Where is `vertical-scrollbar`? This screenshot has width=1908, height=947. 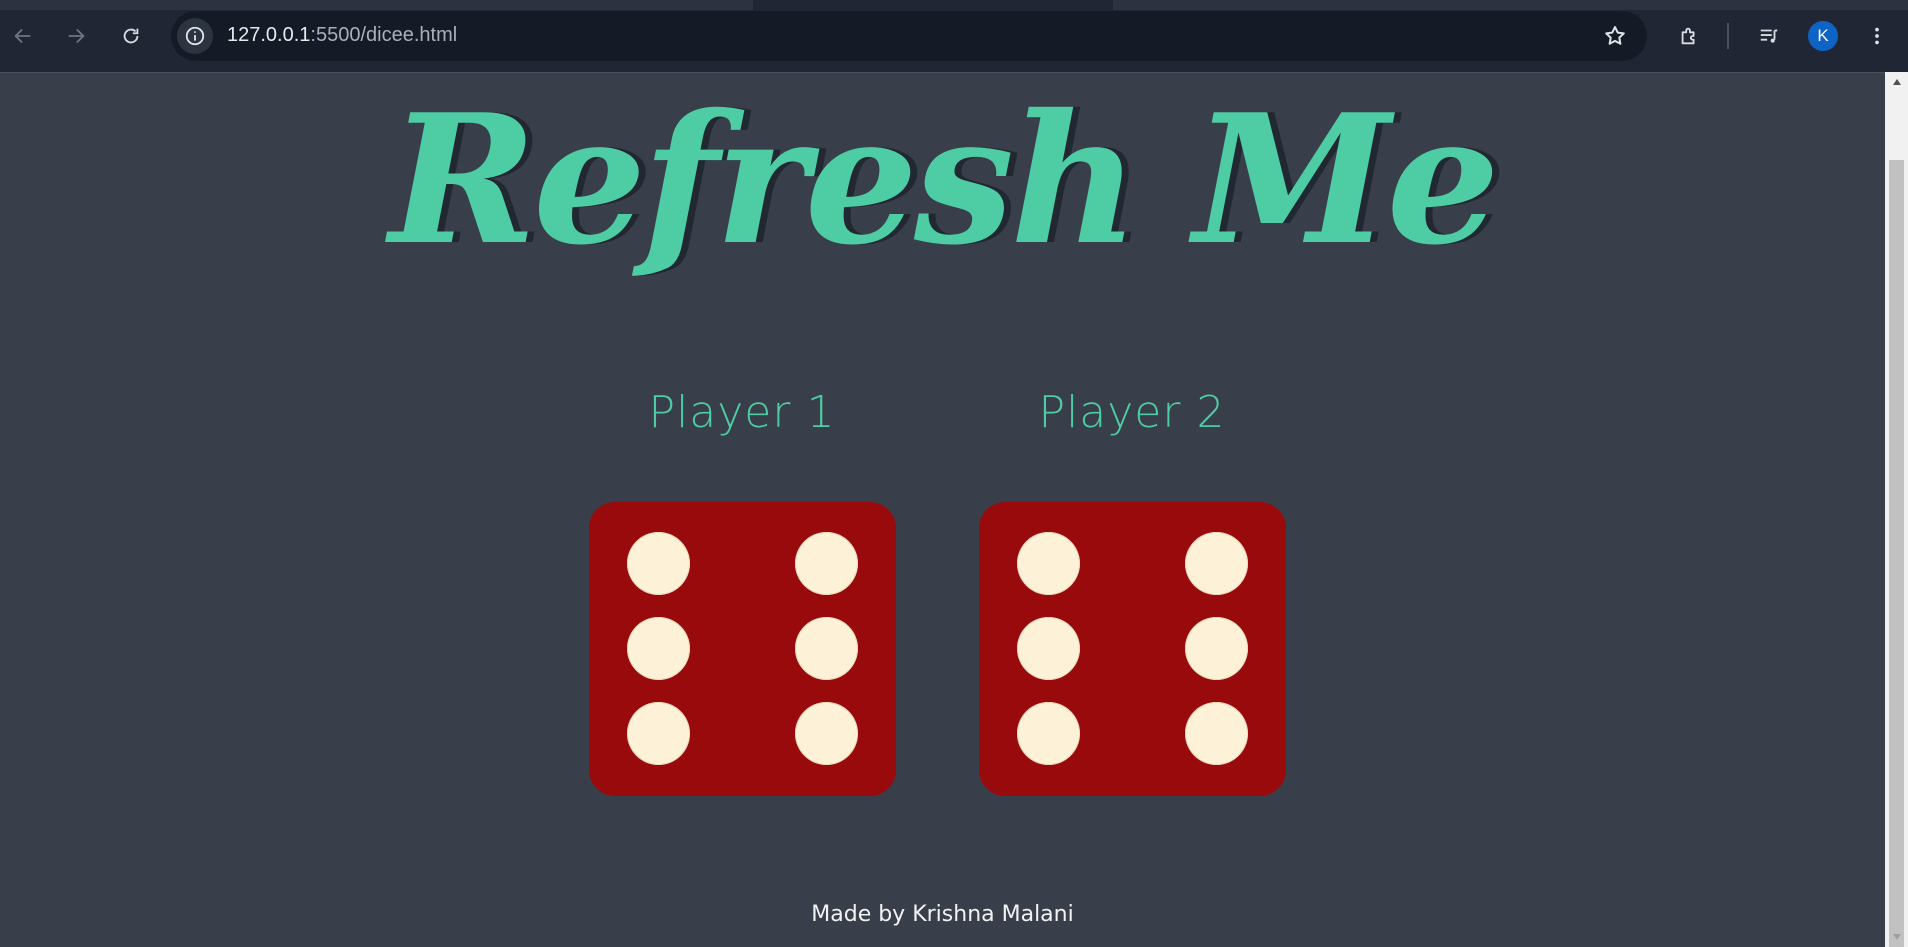
vertical-scrollbar is located at coordinates (1896, 509).